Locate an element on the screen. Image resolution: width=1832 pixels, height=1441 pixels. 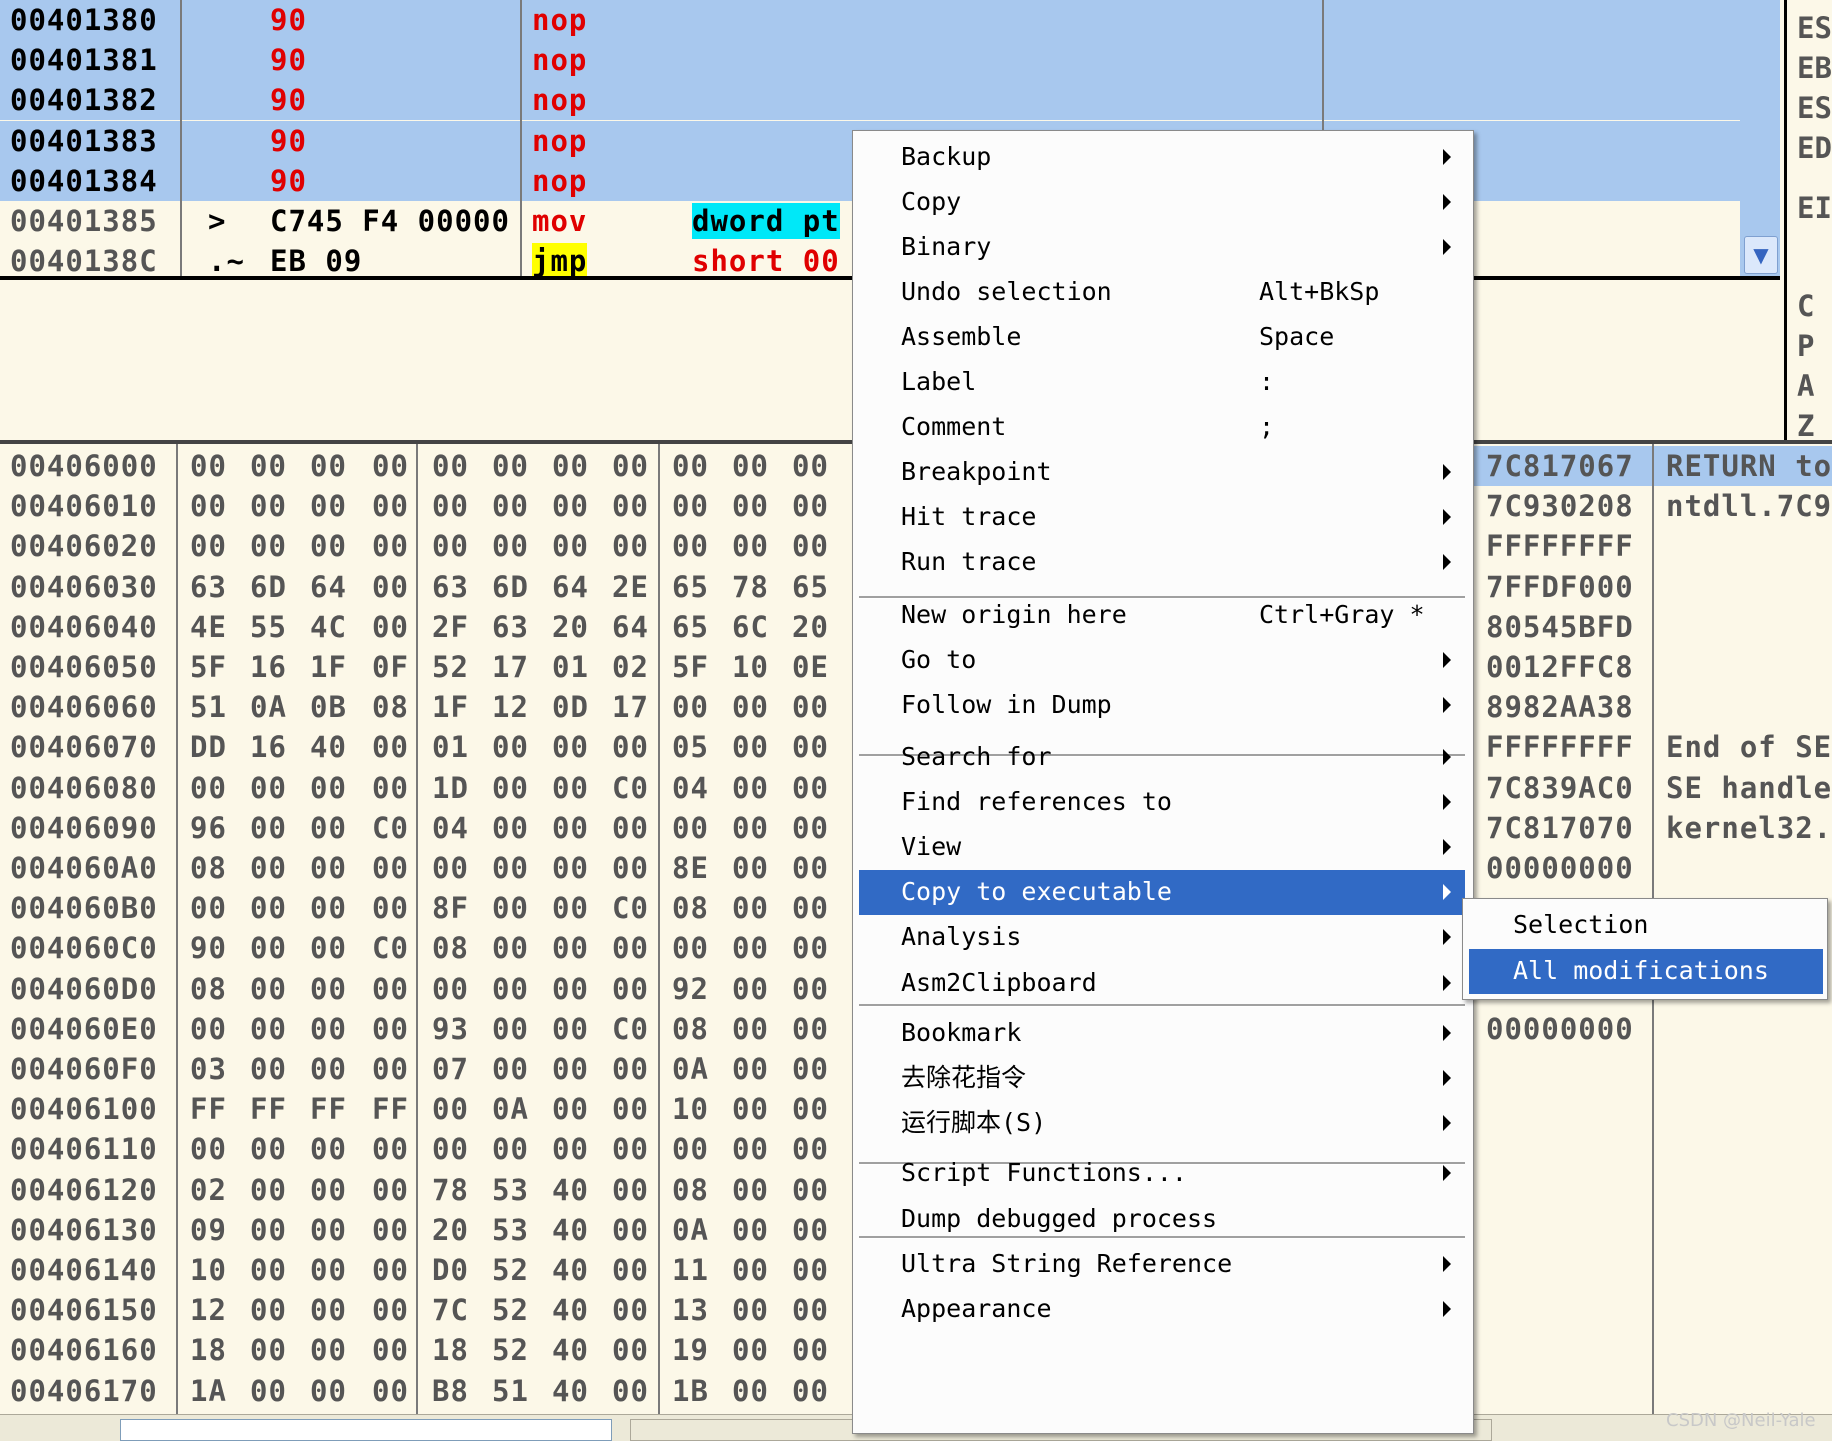
menu-item-s: 运行脚本(S) is located at coordinates (1162, 1123).